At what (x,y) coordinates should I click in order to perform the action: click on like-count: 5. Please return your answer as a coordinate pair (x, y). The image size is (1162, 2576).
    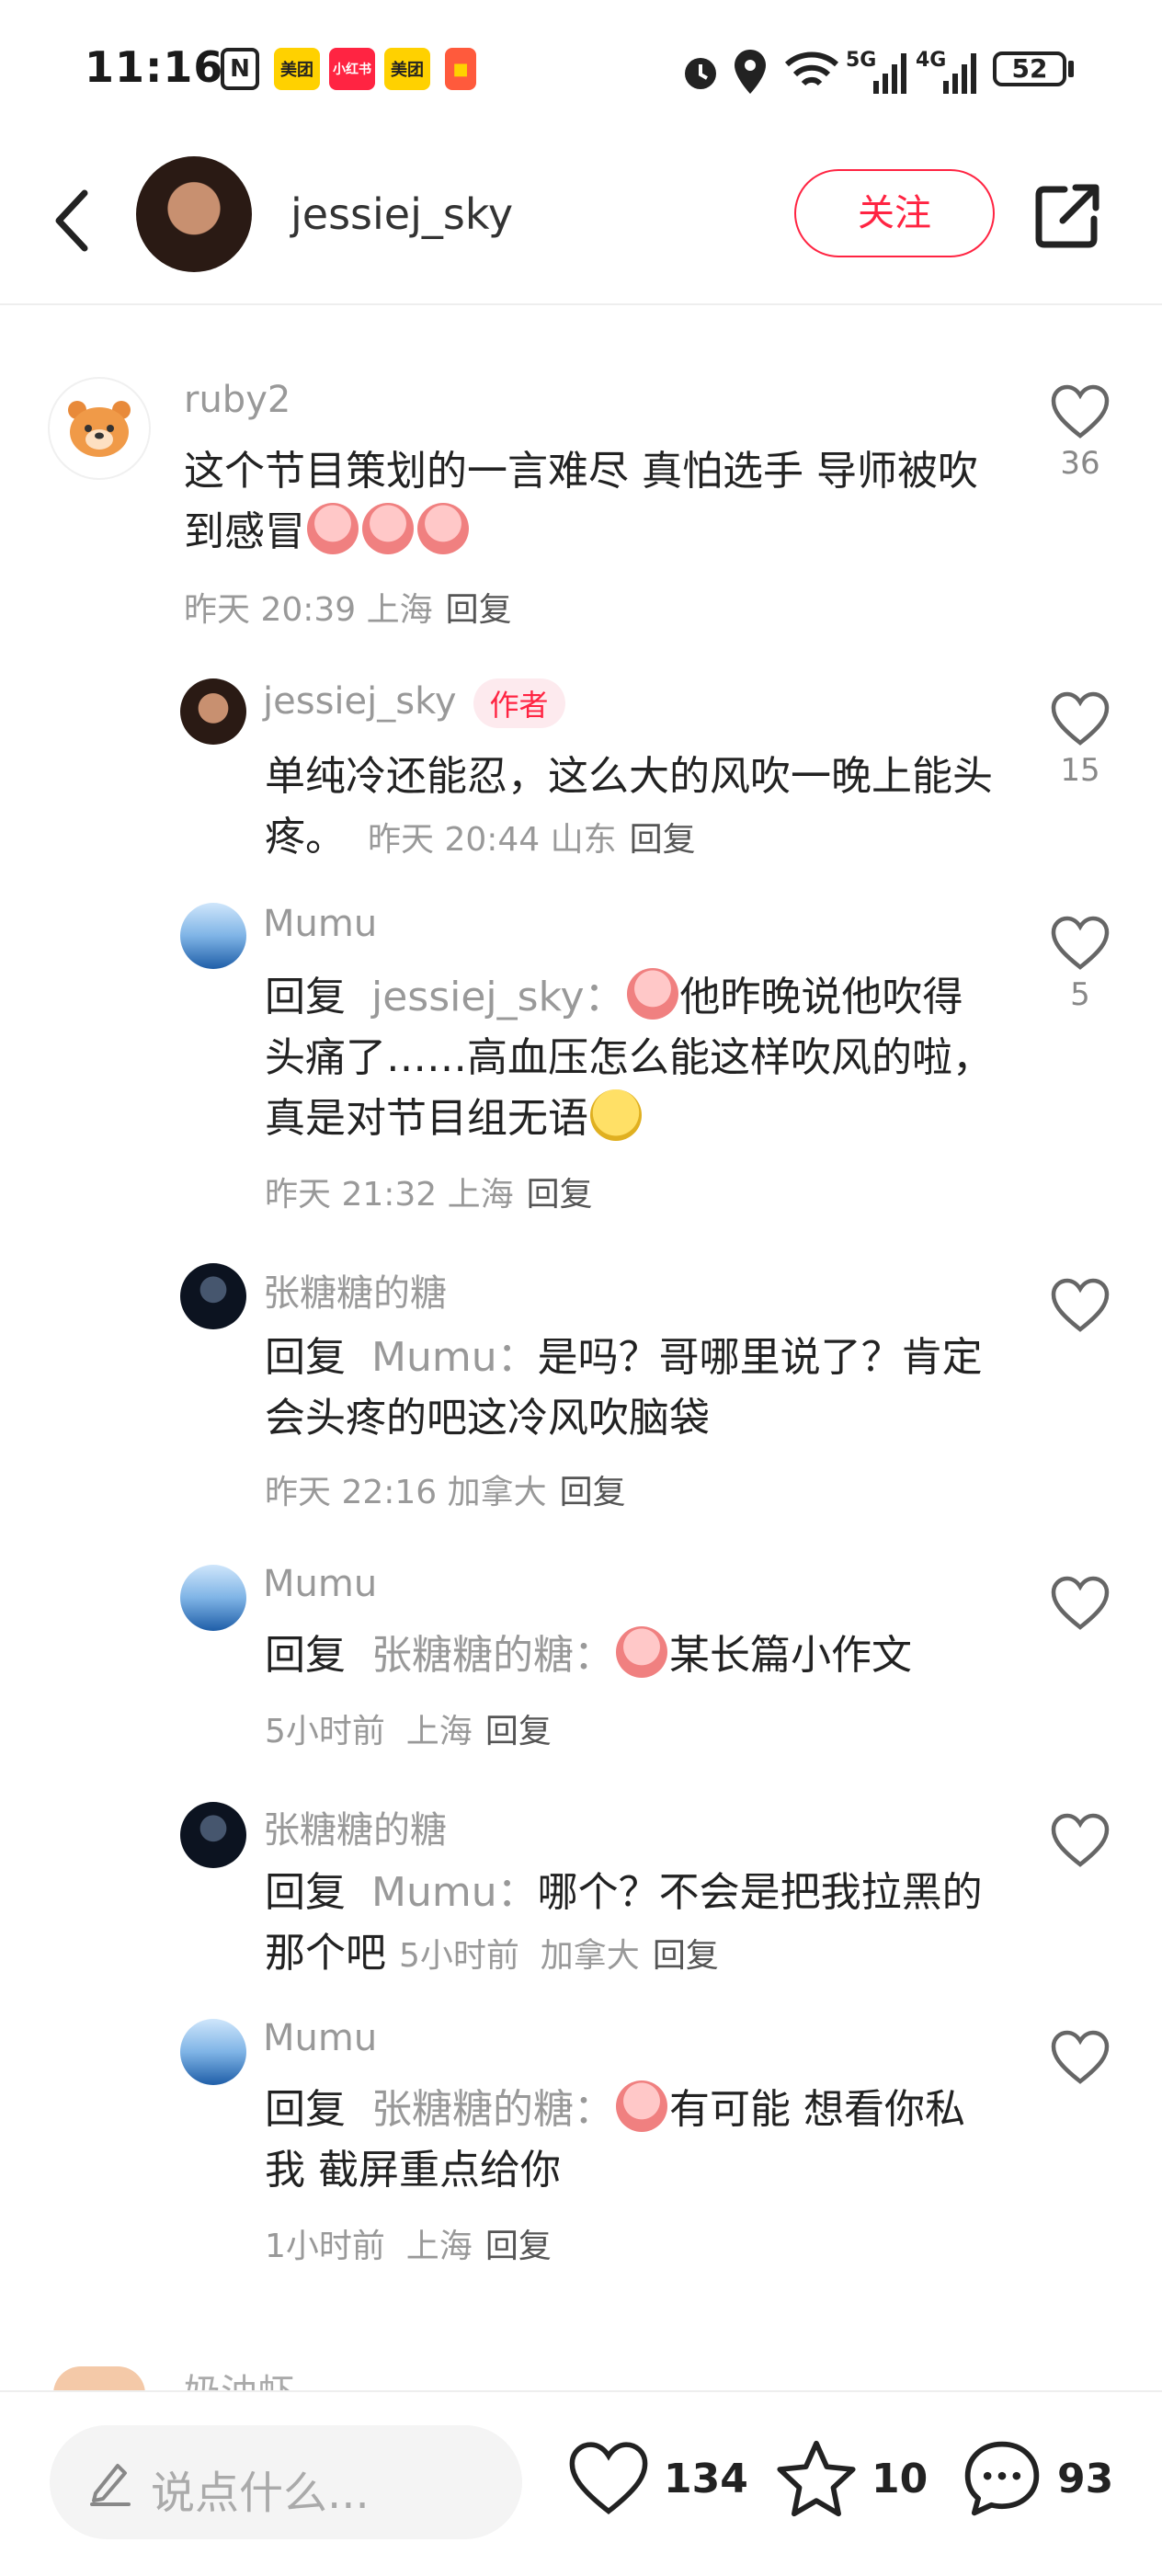
    Looking at the image, I should click on (1080, 994).